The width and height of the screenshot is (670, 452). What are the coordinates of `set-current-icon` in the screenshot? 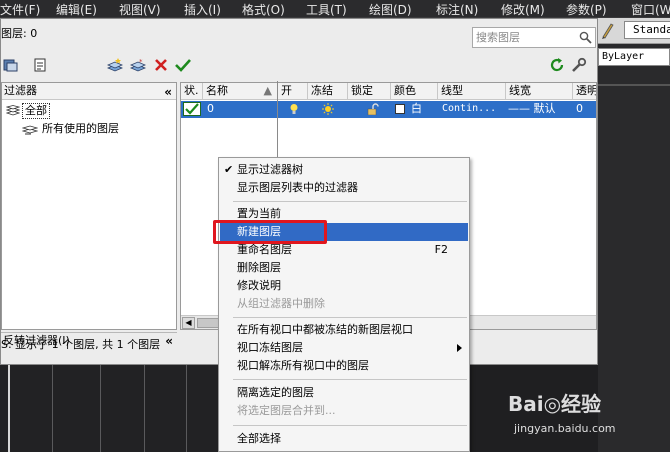 It's located at (183, 65).